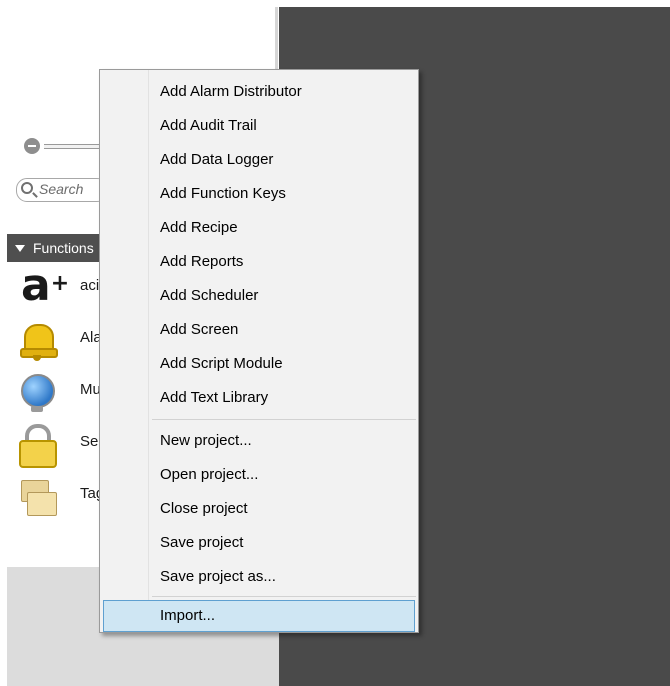 This screenshot has height=686, width=670. What do you see at coordinates (259, 262) in the screenshot?
I see `menu-item-add-reports: Add Reports` at bounding box center [259, 262].